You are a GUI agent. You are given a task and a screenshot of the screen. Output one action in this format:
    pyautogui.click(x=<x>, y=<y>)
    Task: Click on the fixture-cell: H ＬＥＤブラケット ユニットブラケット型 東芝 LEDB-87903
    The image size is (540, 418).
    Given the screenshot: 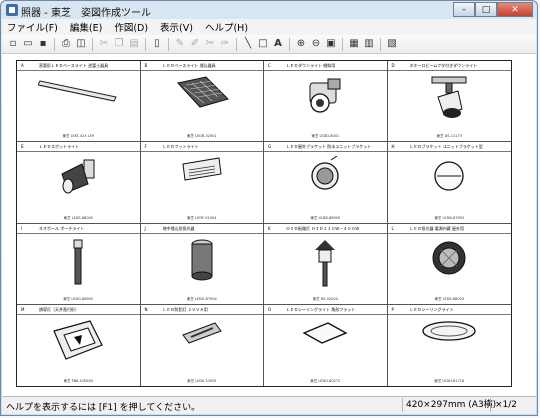 What is the action you would take?
    pyautogui.click(x=449, y=183)
    